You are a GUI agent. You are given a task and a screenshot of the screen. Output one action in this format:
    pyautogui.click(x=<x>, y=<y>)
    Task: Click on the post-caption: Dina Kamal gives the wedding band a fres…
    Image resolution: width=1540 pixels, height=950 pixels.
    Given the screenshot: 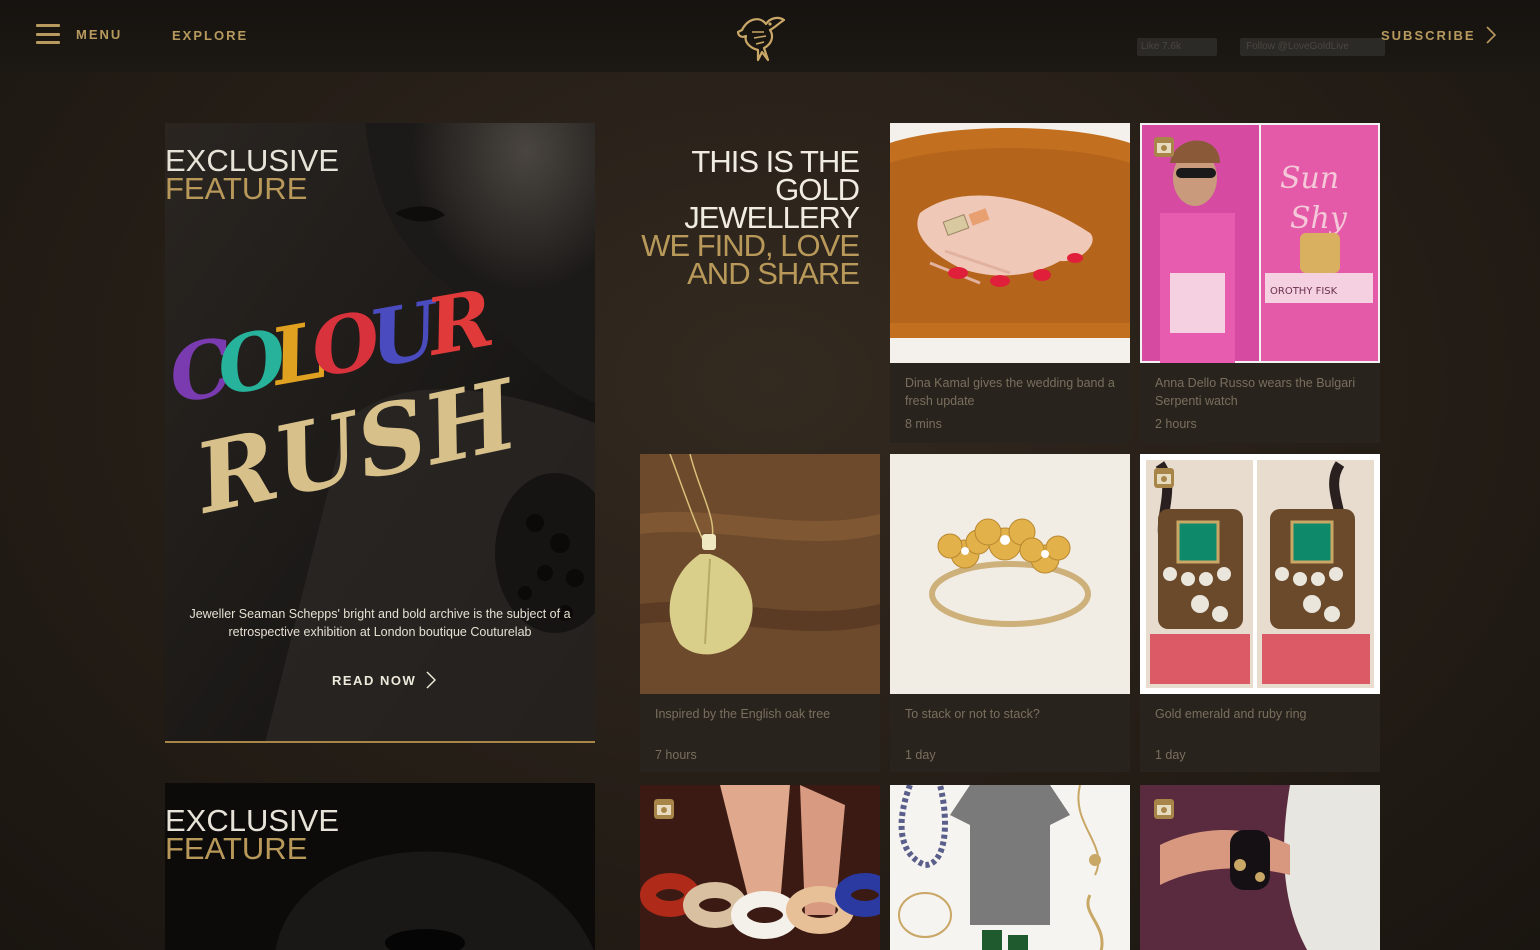 What is the action you would take?
    pyautogui.click(x=1010, y=392)
    